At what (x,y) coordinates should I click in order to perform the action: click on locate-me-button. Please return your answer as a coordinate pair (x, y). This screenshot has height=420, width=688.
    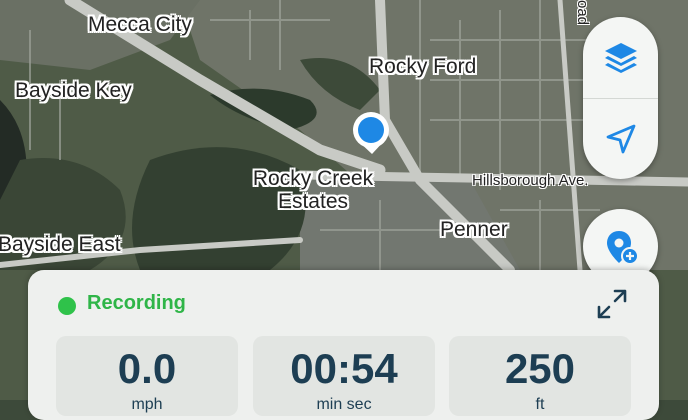
    Looking at the image, I should click on (620, 139).